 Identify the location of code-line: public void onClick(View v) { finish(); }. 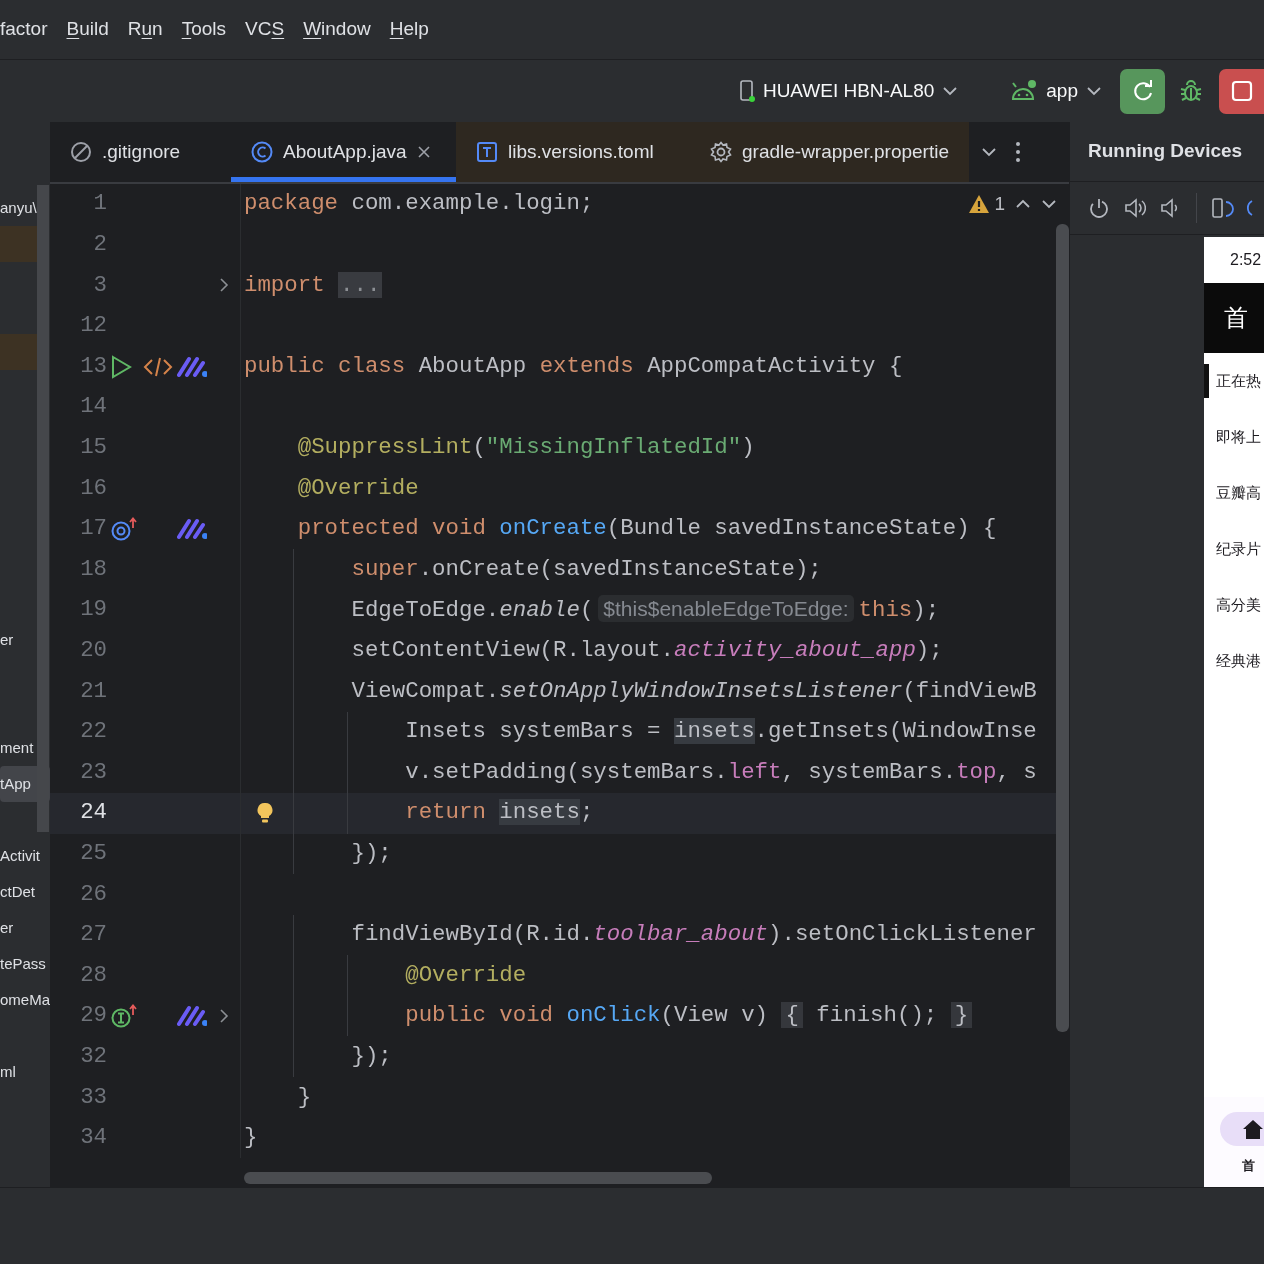
(608, 1016).